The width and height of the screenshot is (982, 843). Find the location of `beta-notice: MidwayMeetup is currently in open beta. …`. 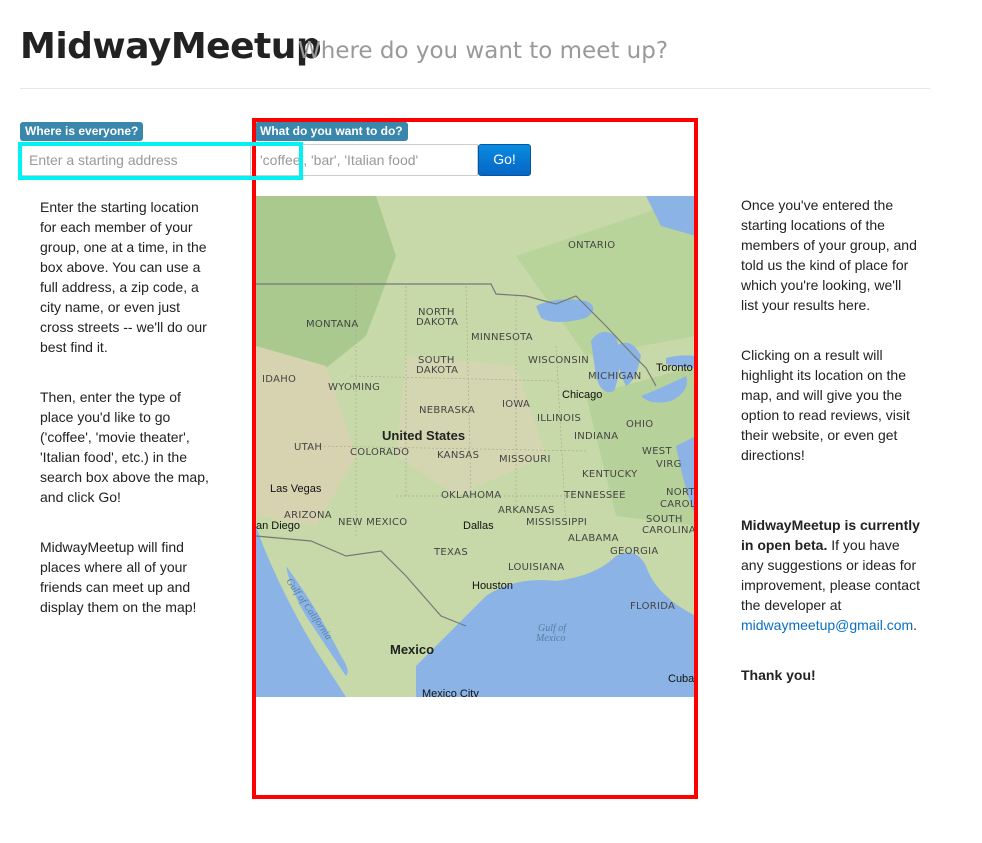

beta-notice: MidwayMeetup is currently in open beta. … is located at coordinates (831, 575).